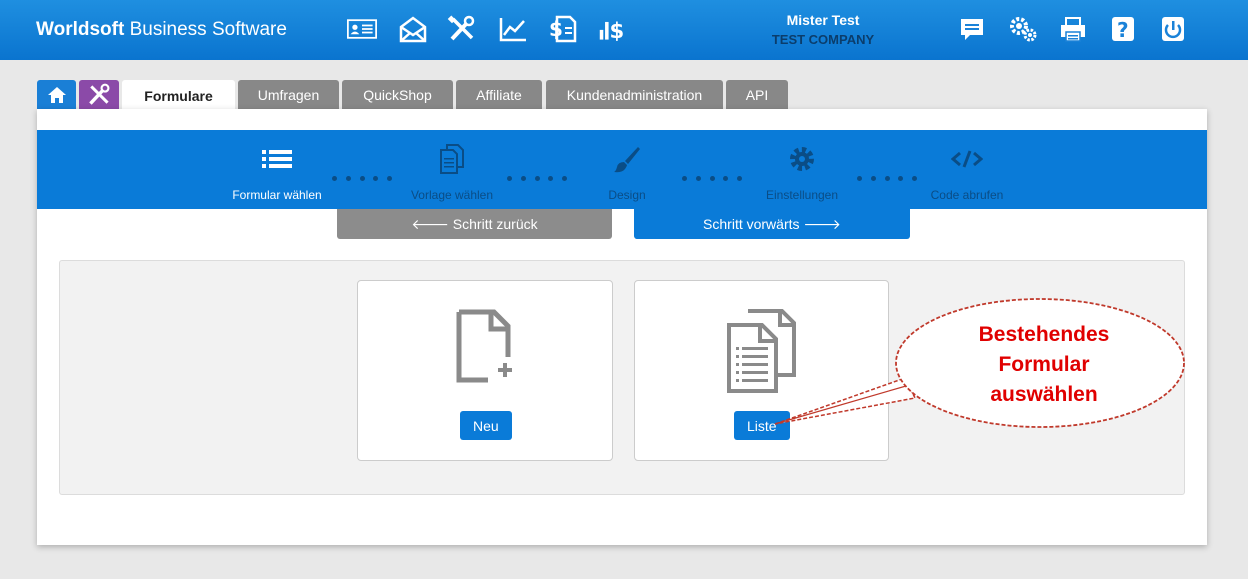 The image size is (1248, 579). Describe the element at coordinates (627, 195) in the screenshot. I see `step-label: Design` at that location.